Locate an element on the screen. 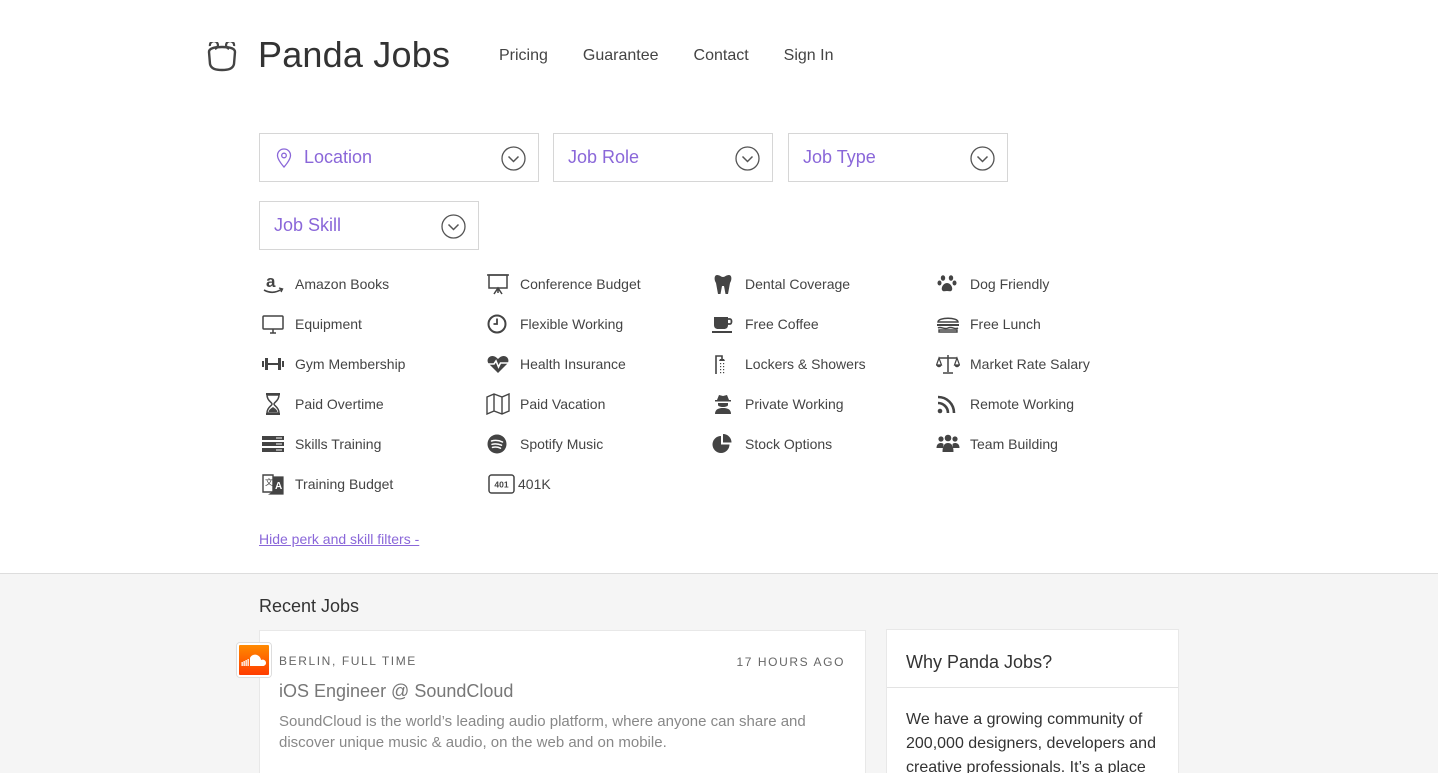 Image resolution: width=1438 pixels, height=773 pixels. perk-paid-vacation: Paid Vacation is located at coordinates (545, 404).